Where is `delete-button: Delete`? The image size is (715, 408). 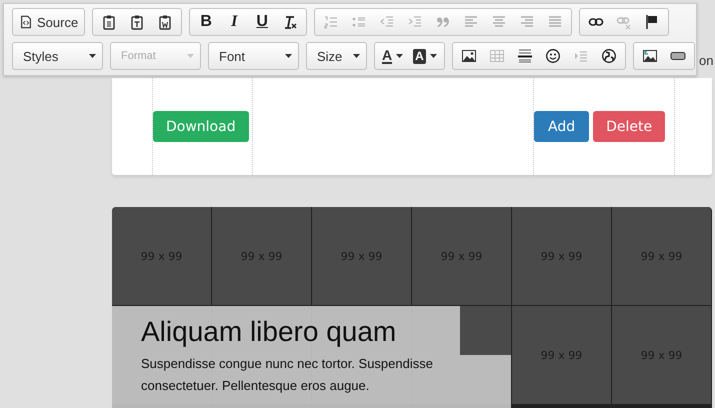 delete-button: Delete is located at coordinates (629, 126).